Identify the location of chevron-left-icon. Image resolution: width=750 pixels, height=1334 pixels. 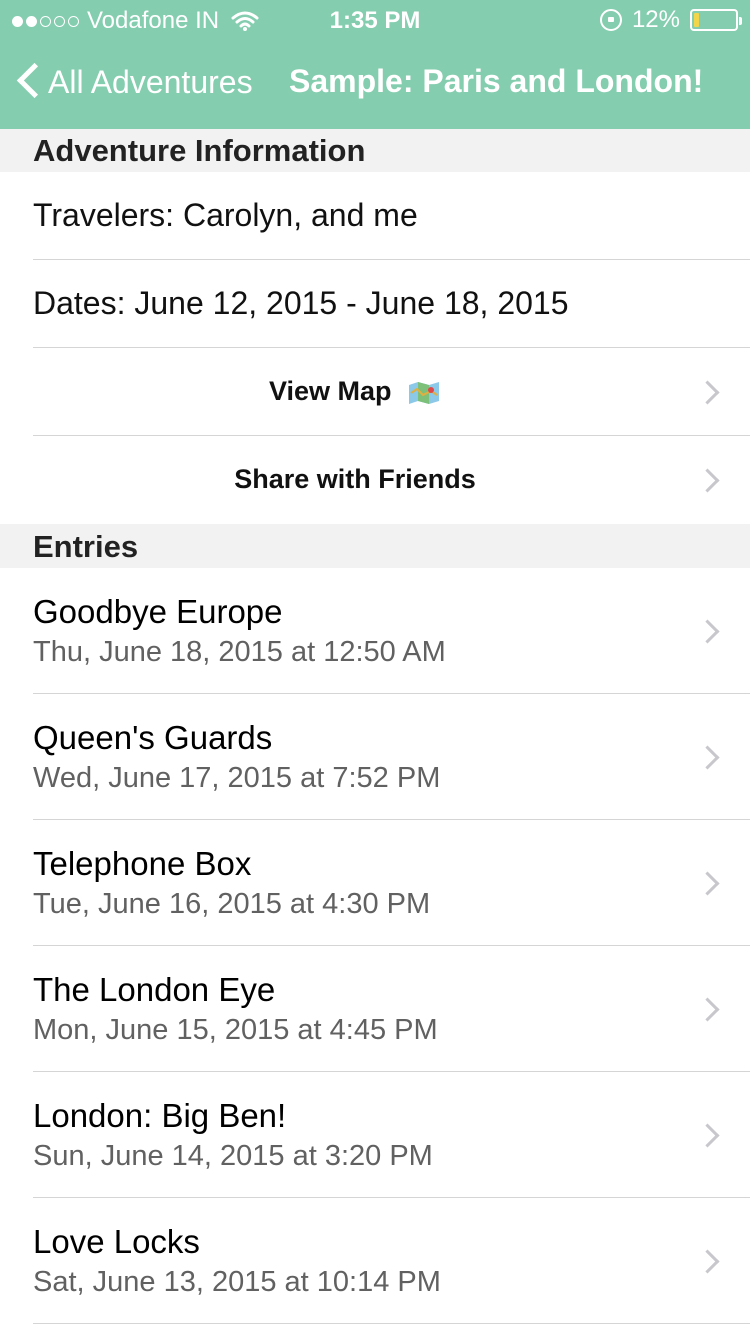
(26, 82).